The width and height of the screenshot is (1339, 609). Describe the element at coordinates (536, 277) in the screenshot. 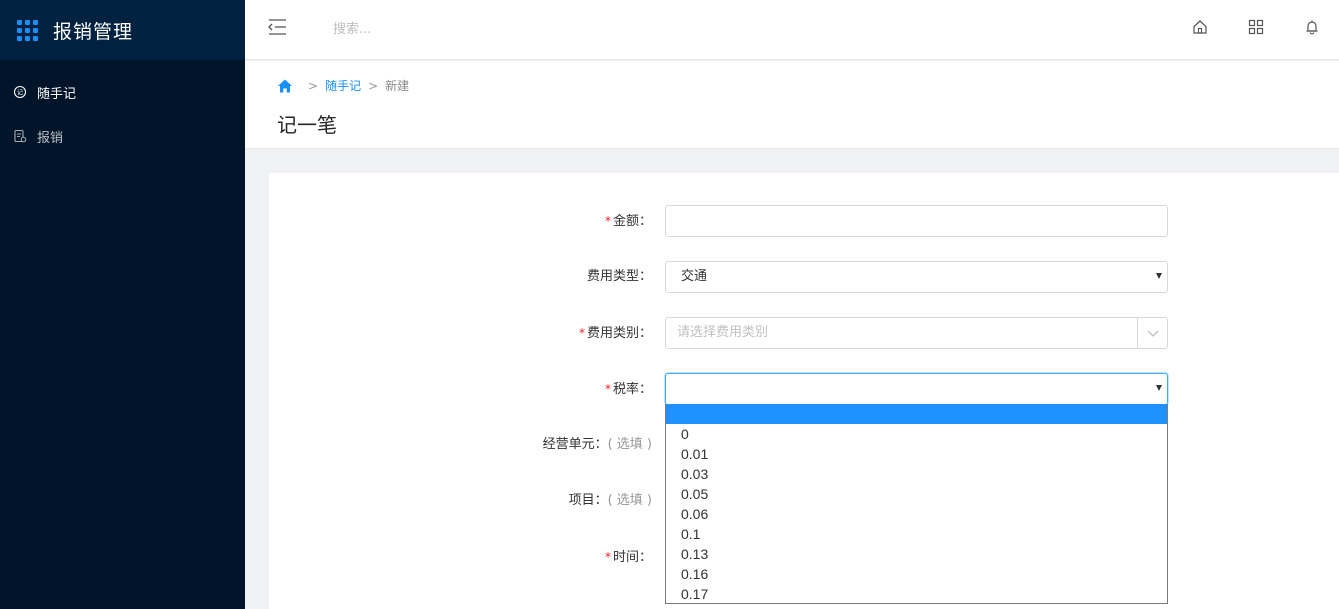

I see `expense-type-row: 费用类型：` at that location.